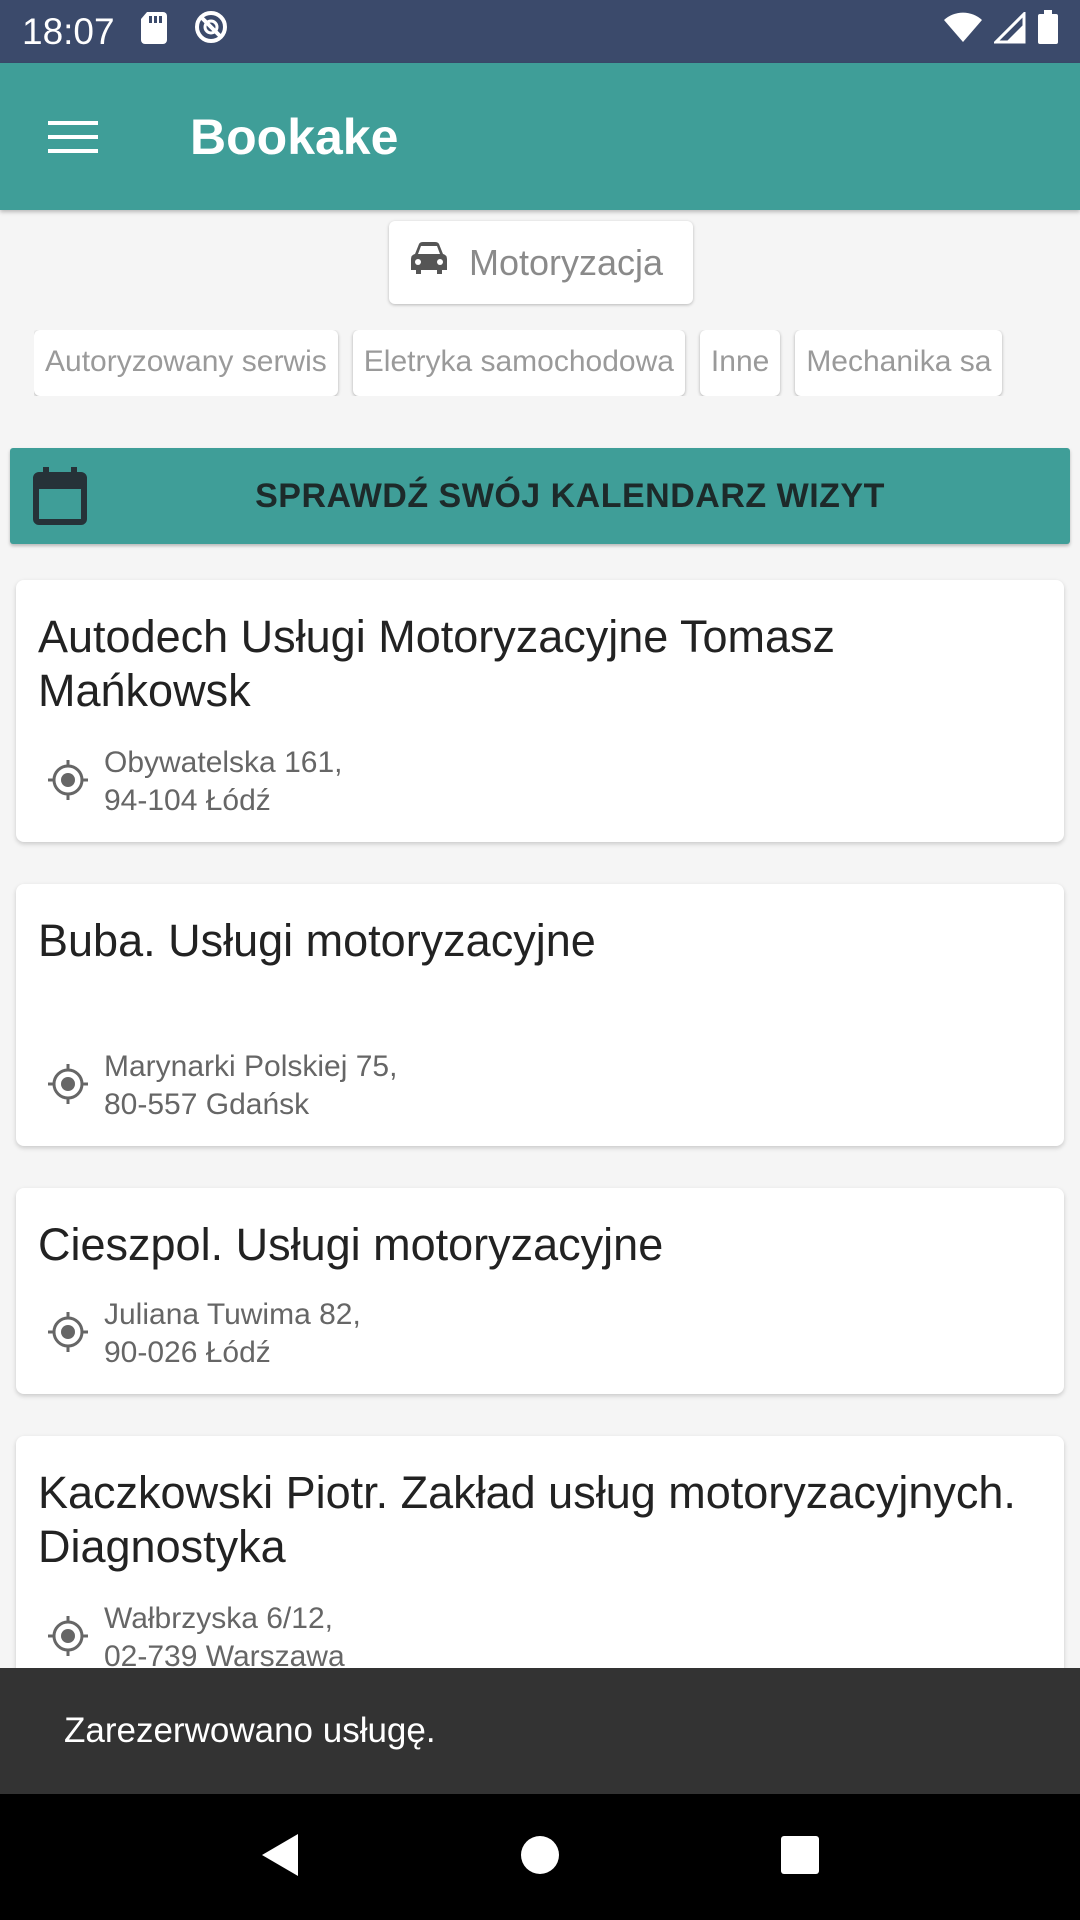 The width and height of the screenshot is (1080, 1920). I want to click on address-line-2: 80-557 Gdańsk, so click(207, 1104).